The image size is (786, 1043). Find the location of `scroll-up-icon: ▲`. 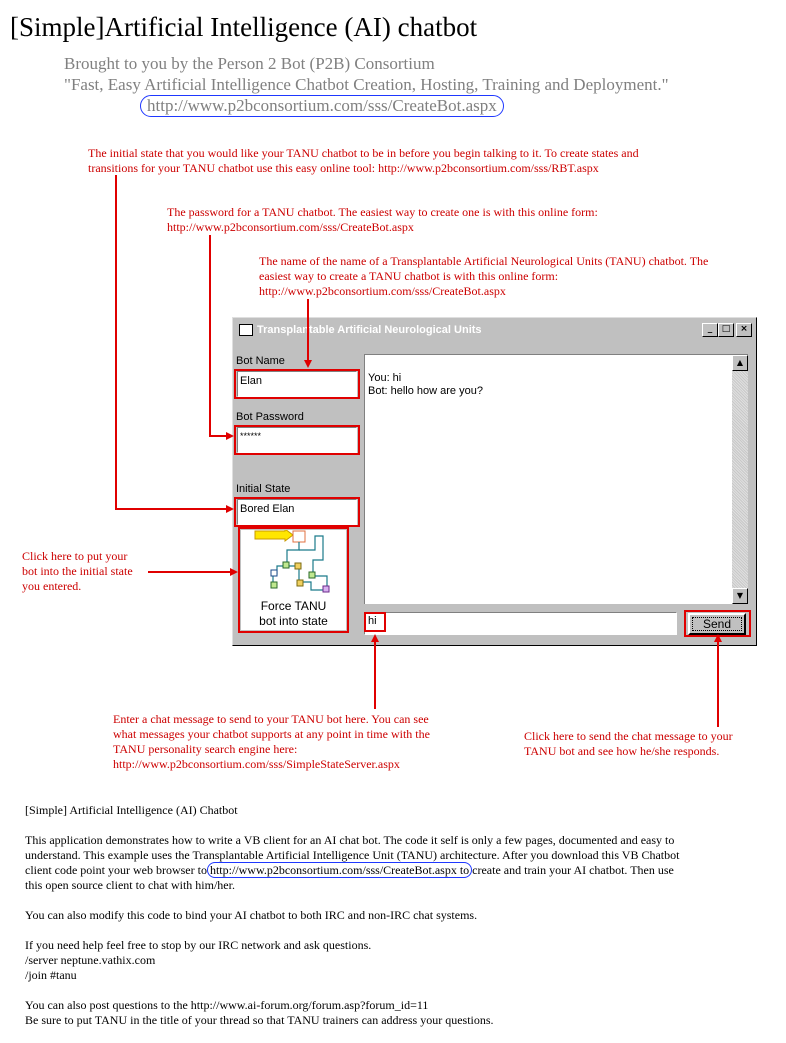

scroll-up-icon: ▲ is located at coordinates (740, 363).